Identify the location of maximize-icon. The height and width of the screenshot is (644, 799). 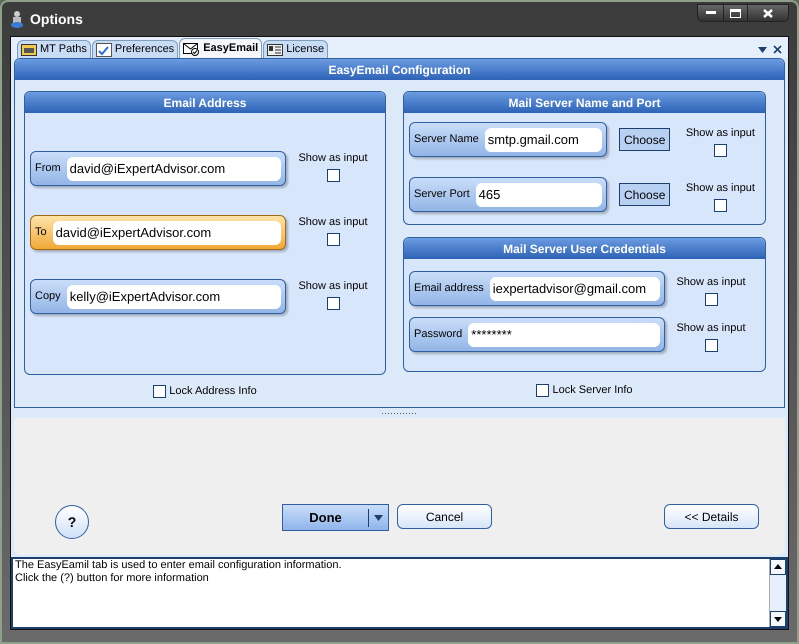
(735, 13).